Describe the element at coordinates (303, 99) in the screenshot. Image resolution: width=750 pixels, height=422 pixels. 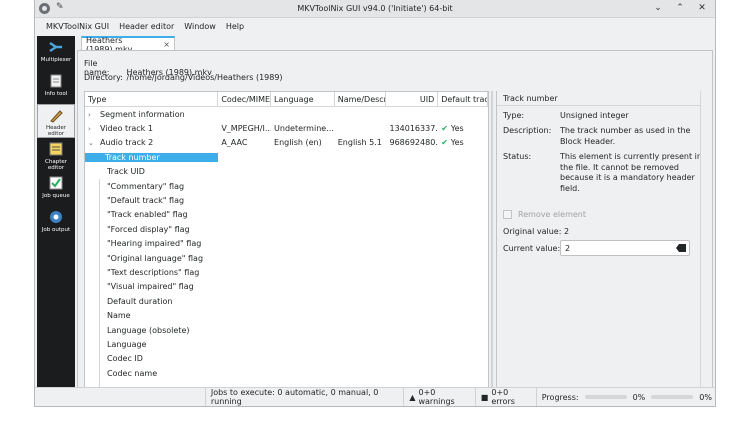
I see `col-language: Language` at that location.